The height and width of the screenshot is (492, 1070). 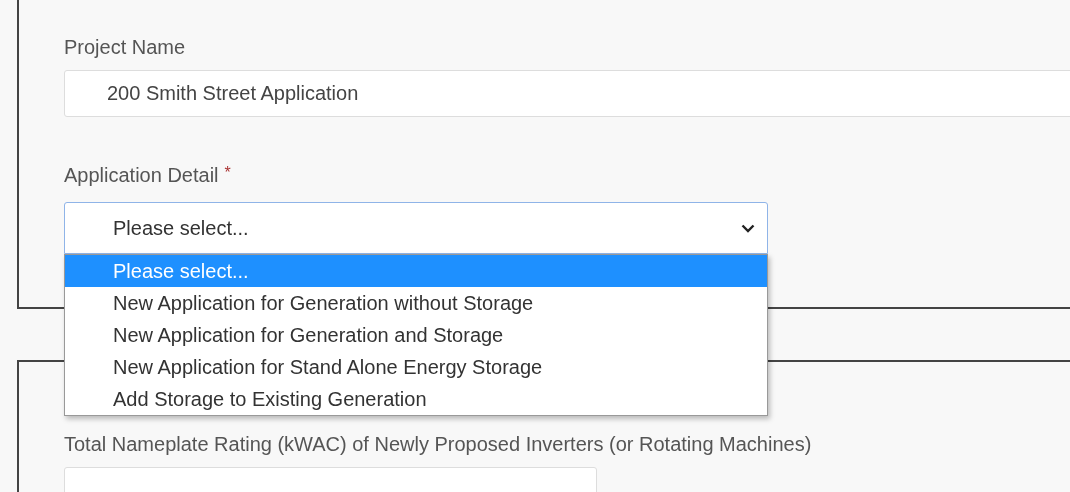 I want to click on dropdown-option: New Application for Generation without Storage, so click(x=416, y=303).